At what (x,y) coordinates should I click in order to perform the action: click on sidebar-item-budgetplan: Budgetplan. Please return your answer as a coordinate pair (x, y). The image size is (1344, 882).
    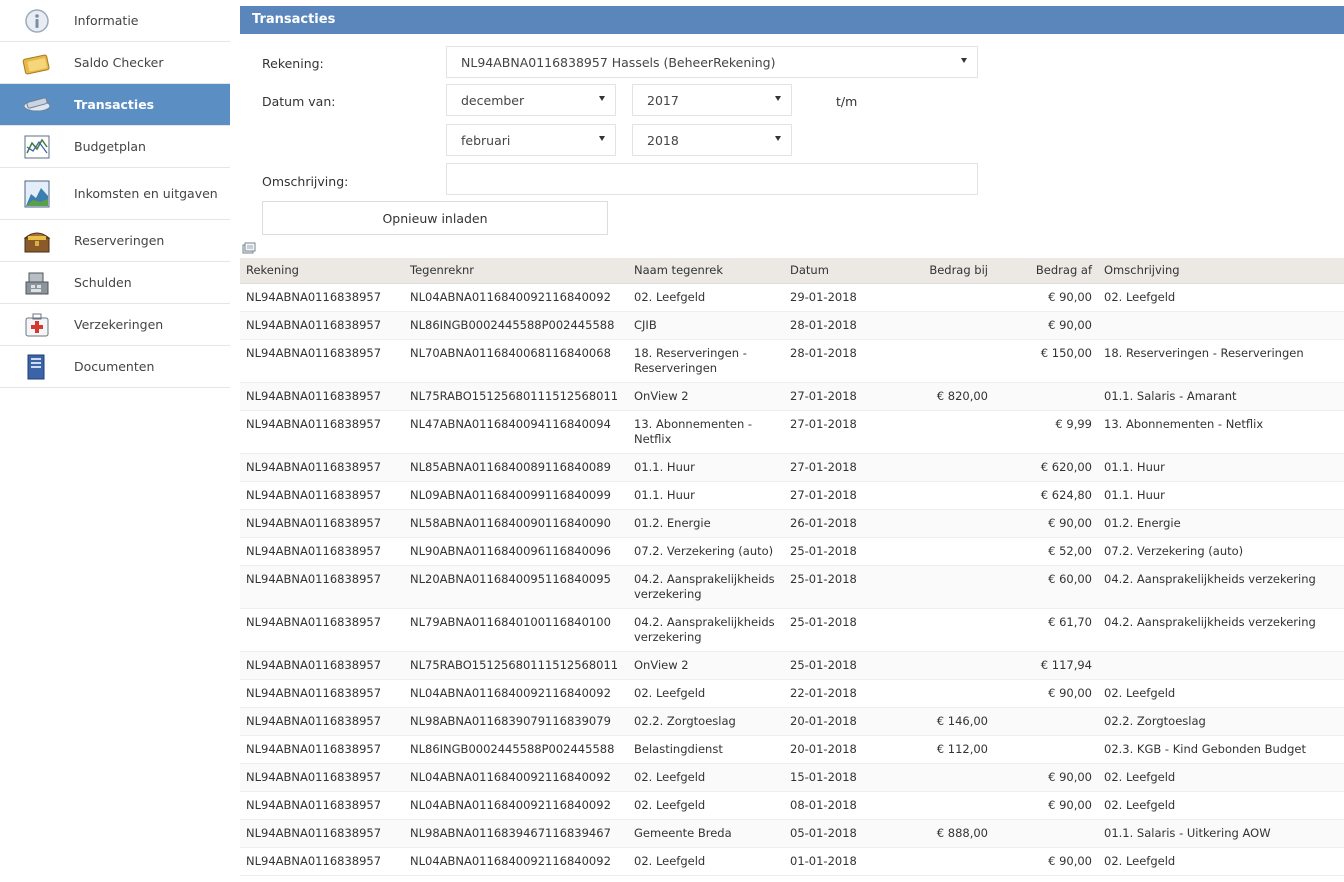
    Looking at the image, I should click on (115, 147).